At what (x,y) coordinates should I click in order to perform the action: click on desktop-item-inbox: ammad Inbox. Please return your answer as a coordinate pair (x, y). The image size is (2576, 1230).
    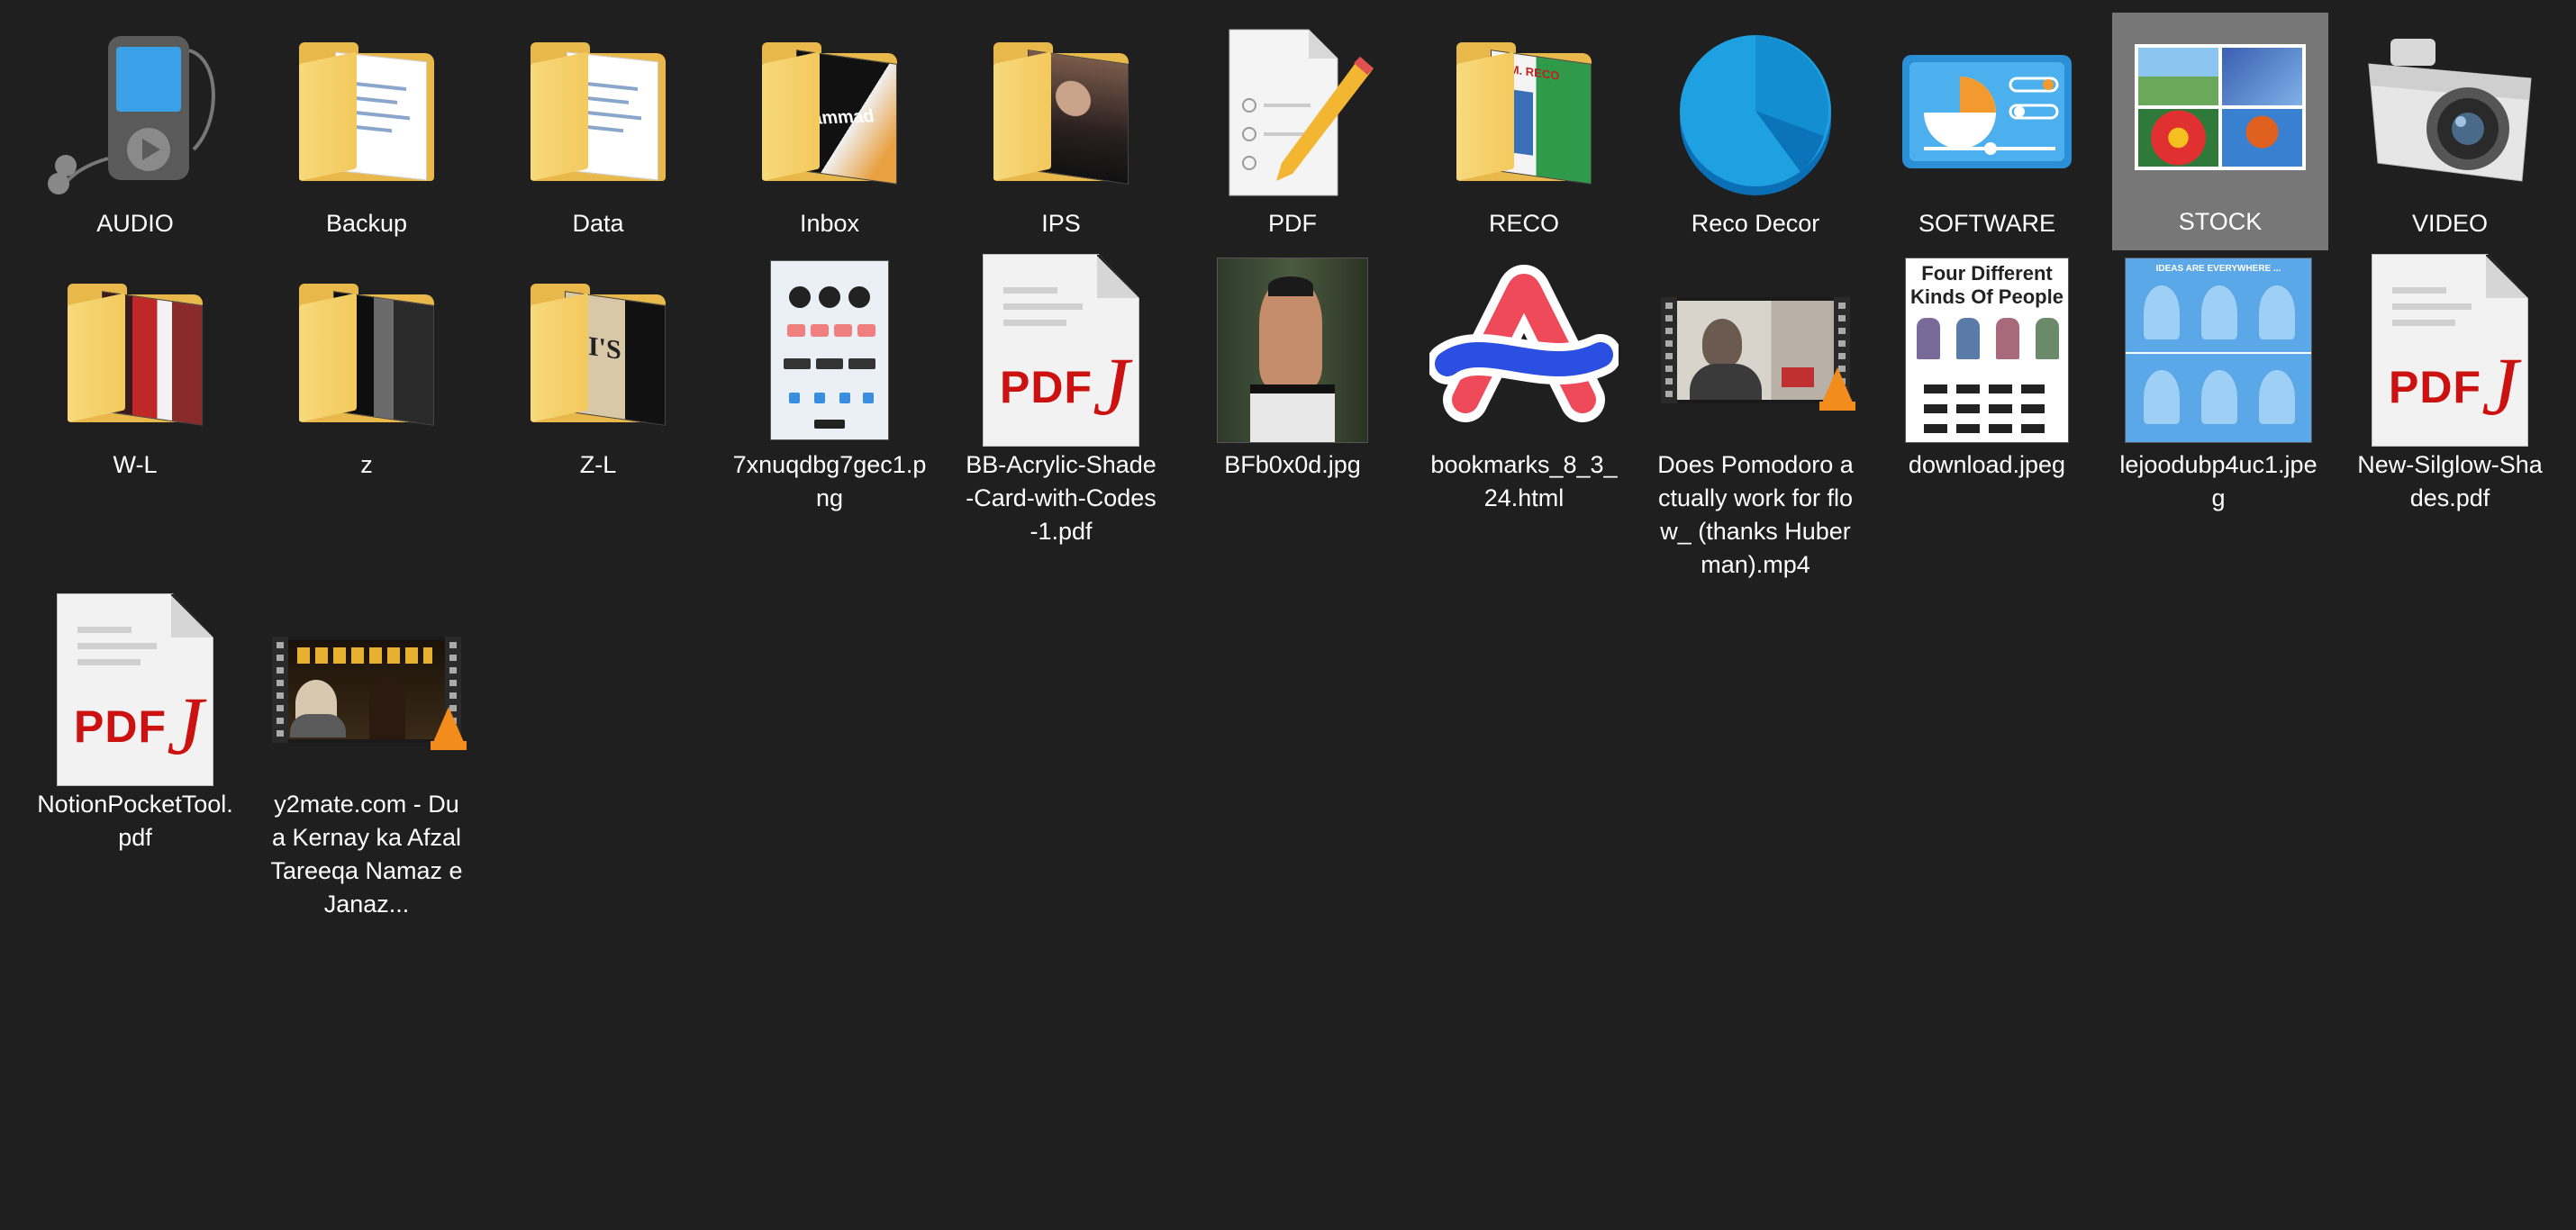
    Looking at the image, I should click on (829, 127).